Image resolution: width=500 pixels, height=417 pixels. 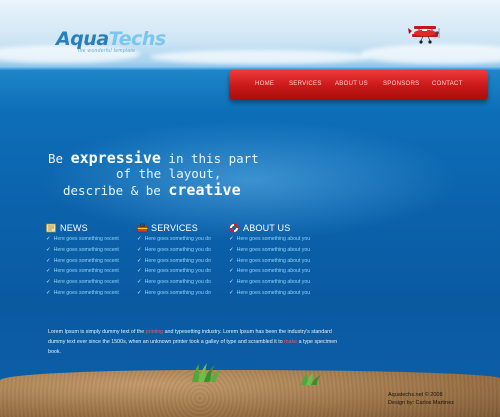 What do you see at coordinates (415, 395) in the screenshot?
I see `footer-copyright: Aquatechs.net © 2008` at bounding box center [415, 395].